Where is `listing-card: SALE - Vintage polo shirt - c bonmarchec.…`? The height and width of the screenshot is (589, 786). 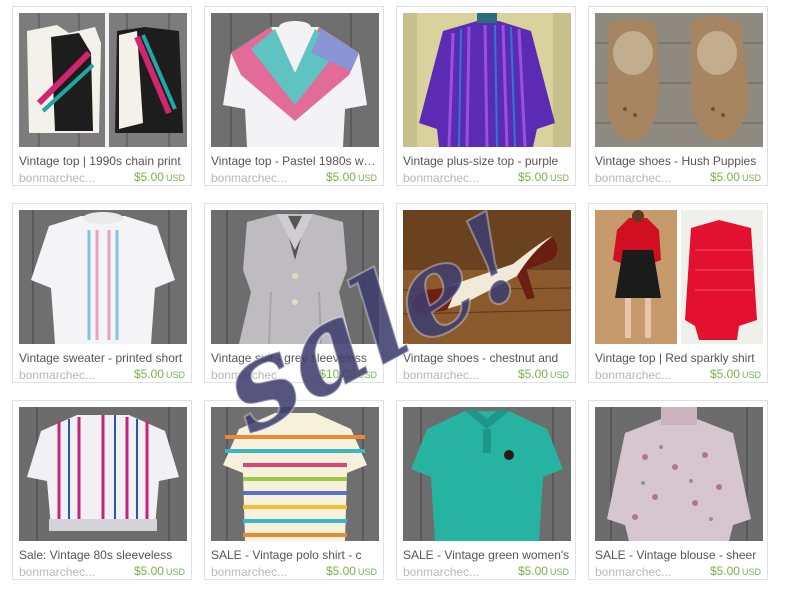 listing-card: SALE - Vintage polo shirt - c bonmarchec.… is located at coordinates (294, 490).